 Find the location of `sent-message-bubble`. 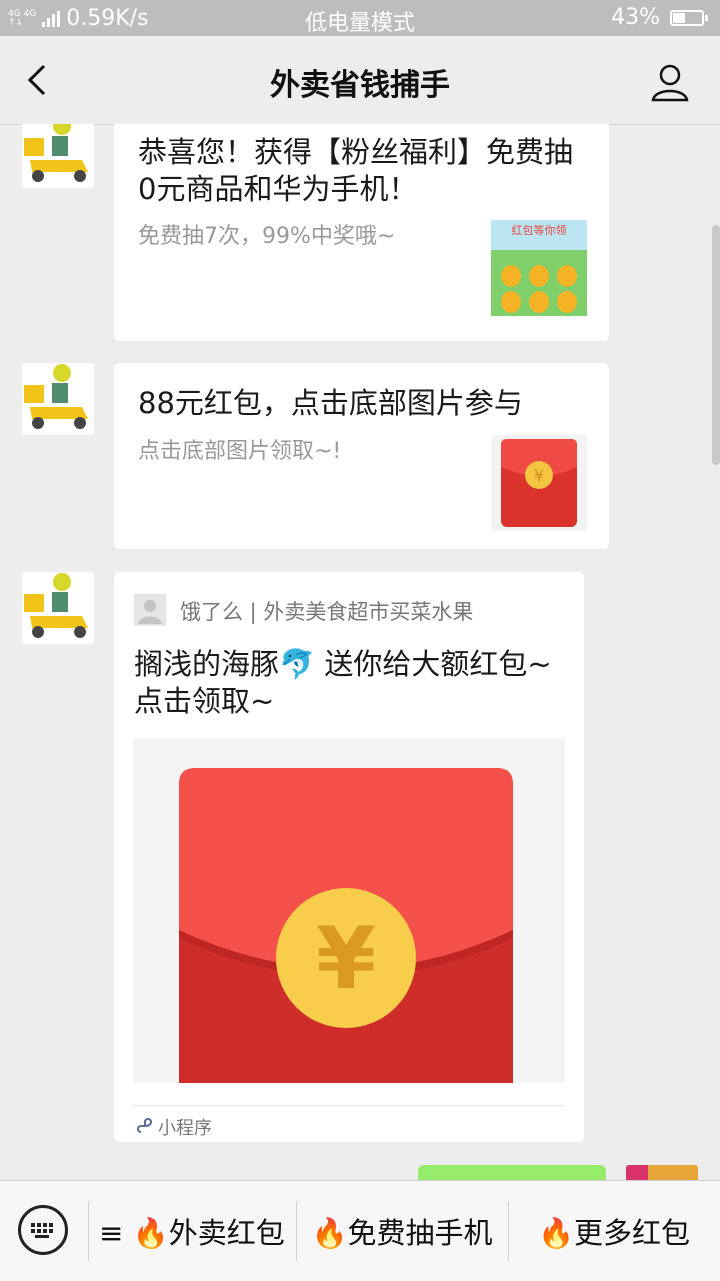

sent-message-bubble is located at coordinates (512, 1172).